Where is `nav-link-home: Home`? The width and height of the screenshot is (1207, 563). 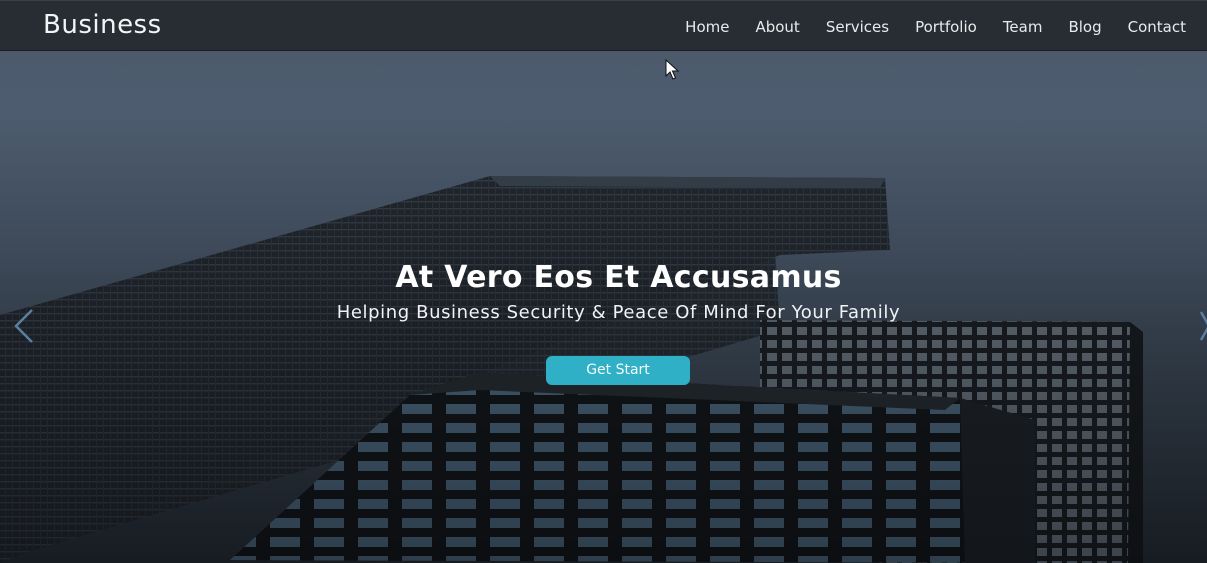
nav-link-home: Home is located at coordinates (707, 27).